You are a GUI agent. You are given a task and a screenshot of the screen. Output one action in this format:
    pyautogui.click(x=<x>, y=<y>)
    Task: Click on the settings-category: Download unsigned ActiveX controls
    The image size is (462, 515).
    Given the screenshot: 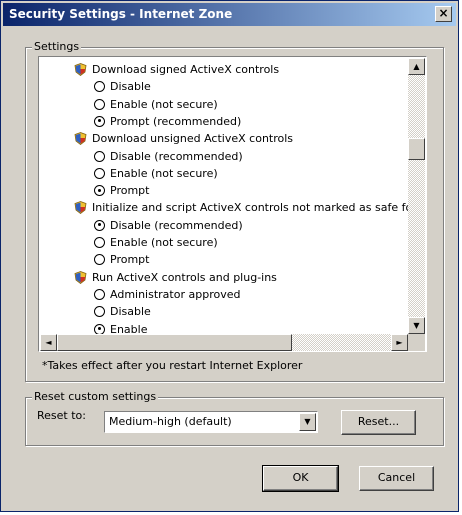 What is the action you would take?
    pyautogui.click(x=241, y=138)
    